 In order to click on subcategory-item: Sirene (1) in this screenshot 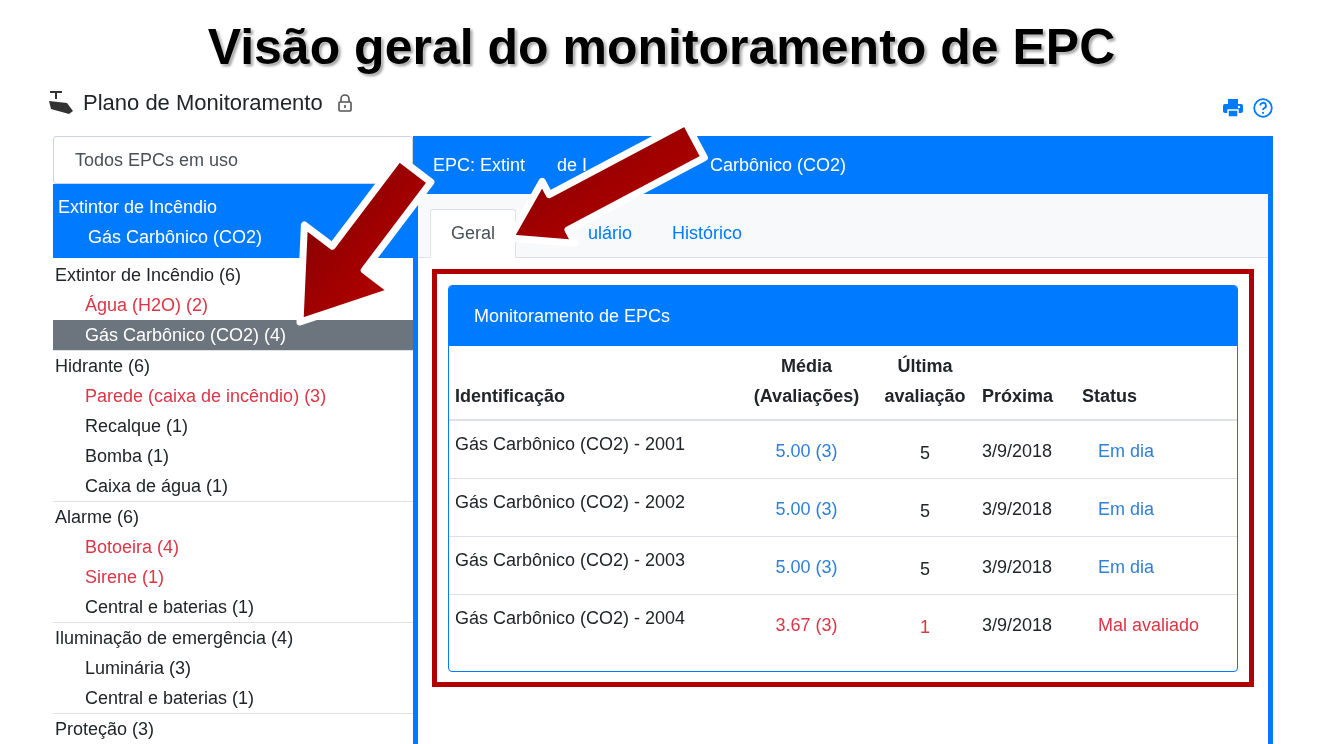, I will do `click(233, 577)`.